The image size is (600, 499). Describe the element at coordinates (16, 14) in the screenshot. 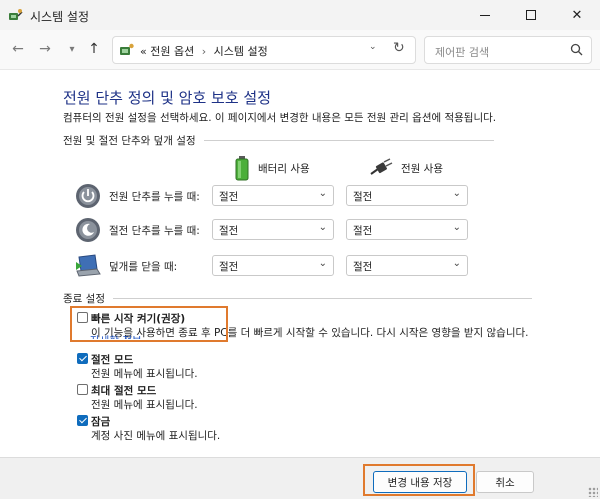

I see `power-options-app-icon` at that location.